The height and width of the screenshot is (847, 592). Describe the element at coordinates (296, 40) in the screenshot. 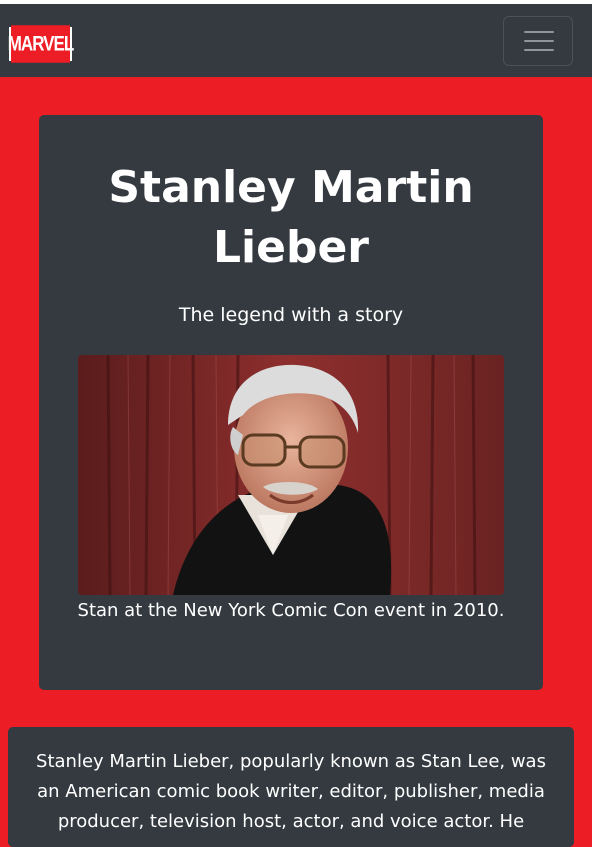

I see `navbar: MARVEL` at that location.